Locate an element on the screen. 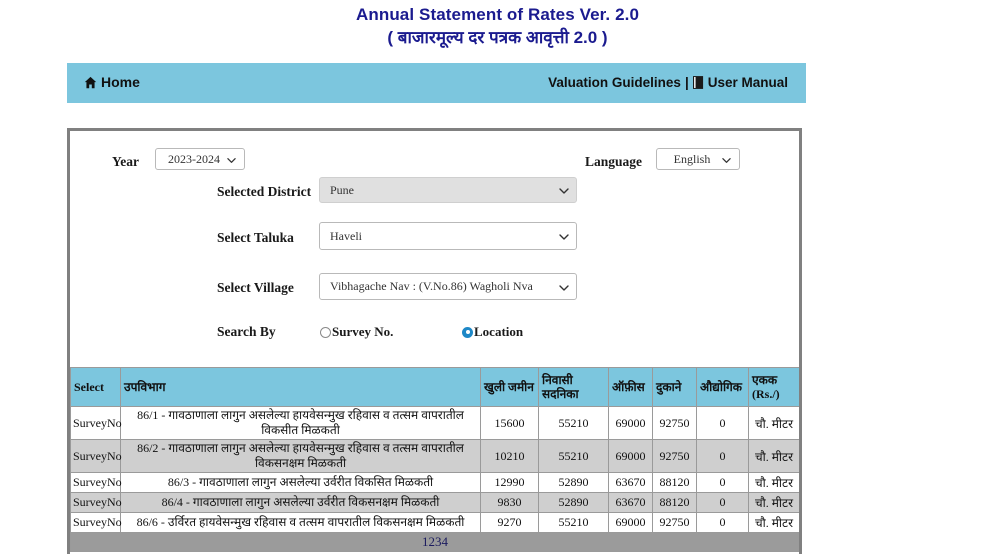 This screenshot has height=554, width=995. cell-open-land: 9830 is located at coordinates (509, 502).